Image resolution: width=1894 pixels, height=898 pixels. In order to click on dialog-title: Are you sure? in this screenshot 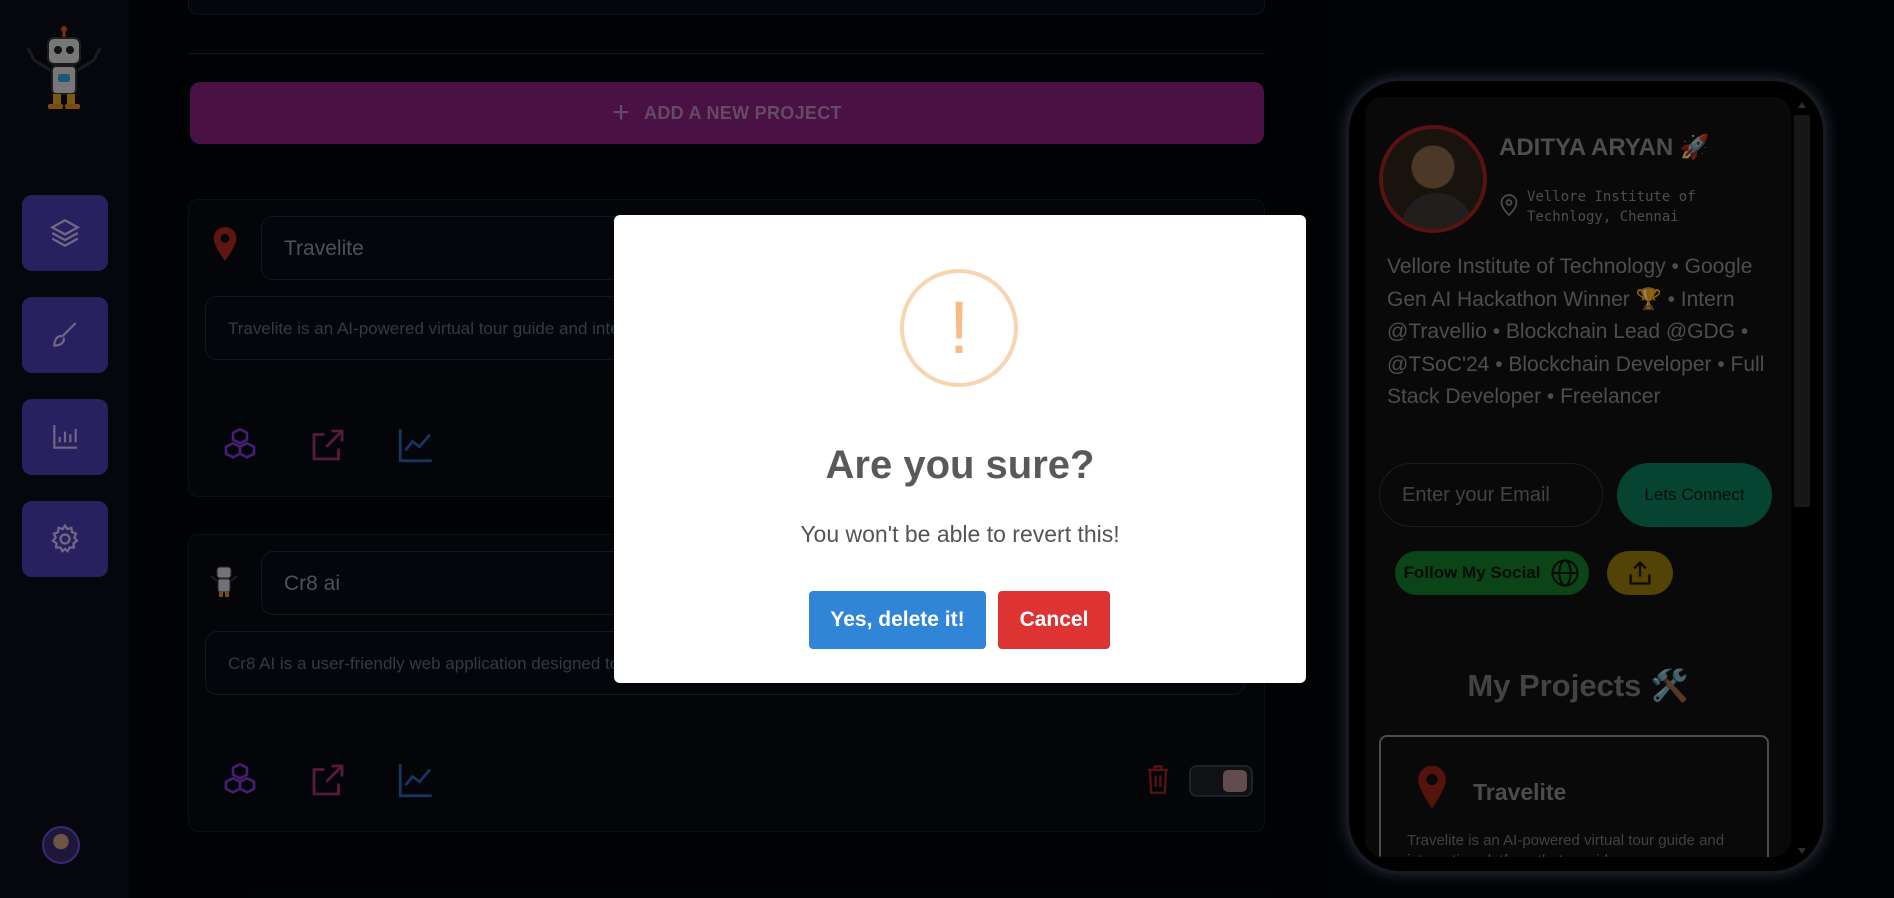, I will do `click(960, 465)`.